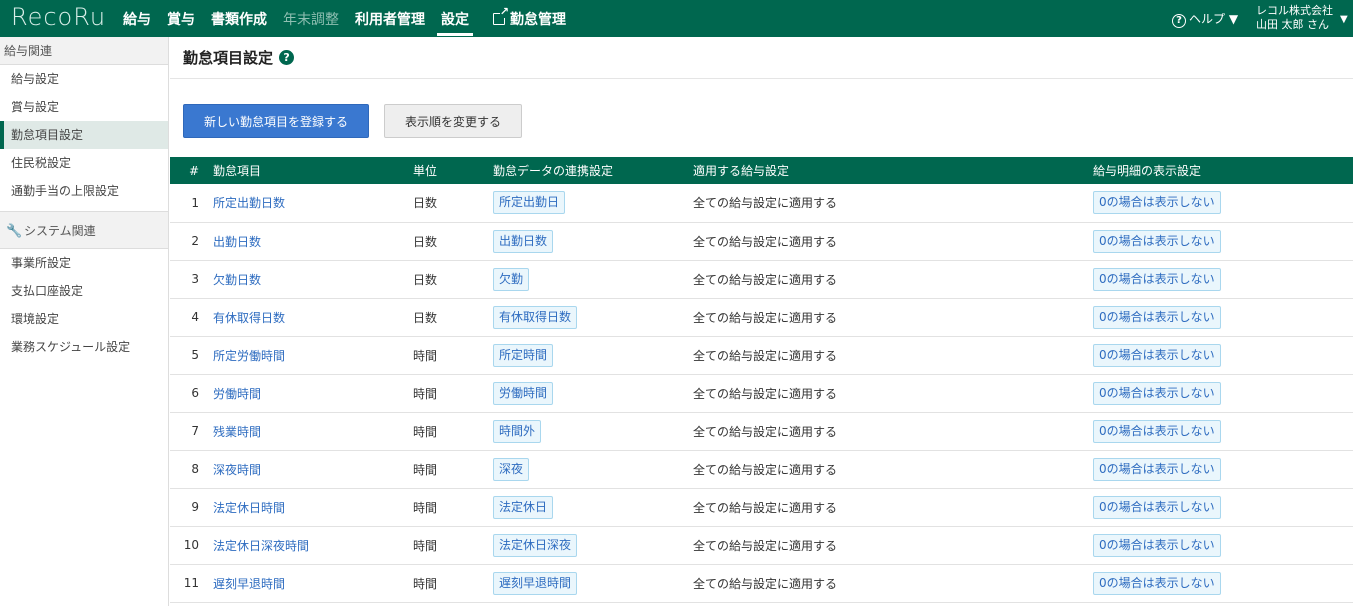 This screenshot has width=1353, height=606. I want to click on row-number: 10, so click(191, 545).